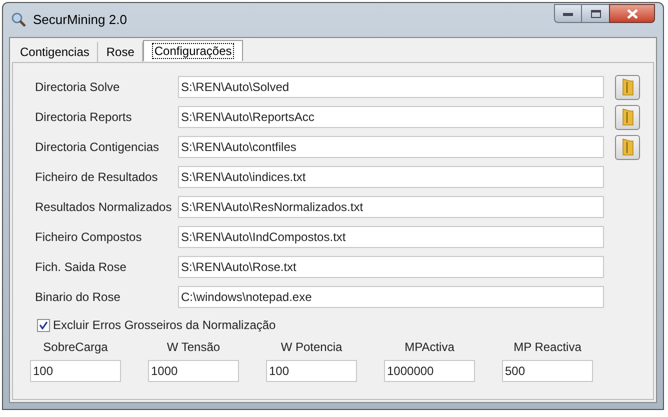  What do you see at coordinates (311, 347) in the screenshot?
I see `weight-label: W Potencia` at bounding box center [311, 347].